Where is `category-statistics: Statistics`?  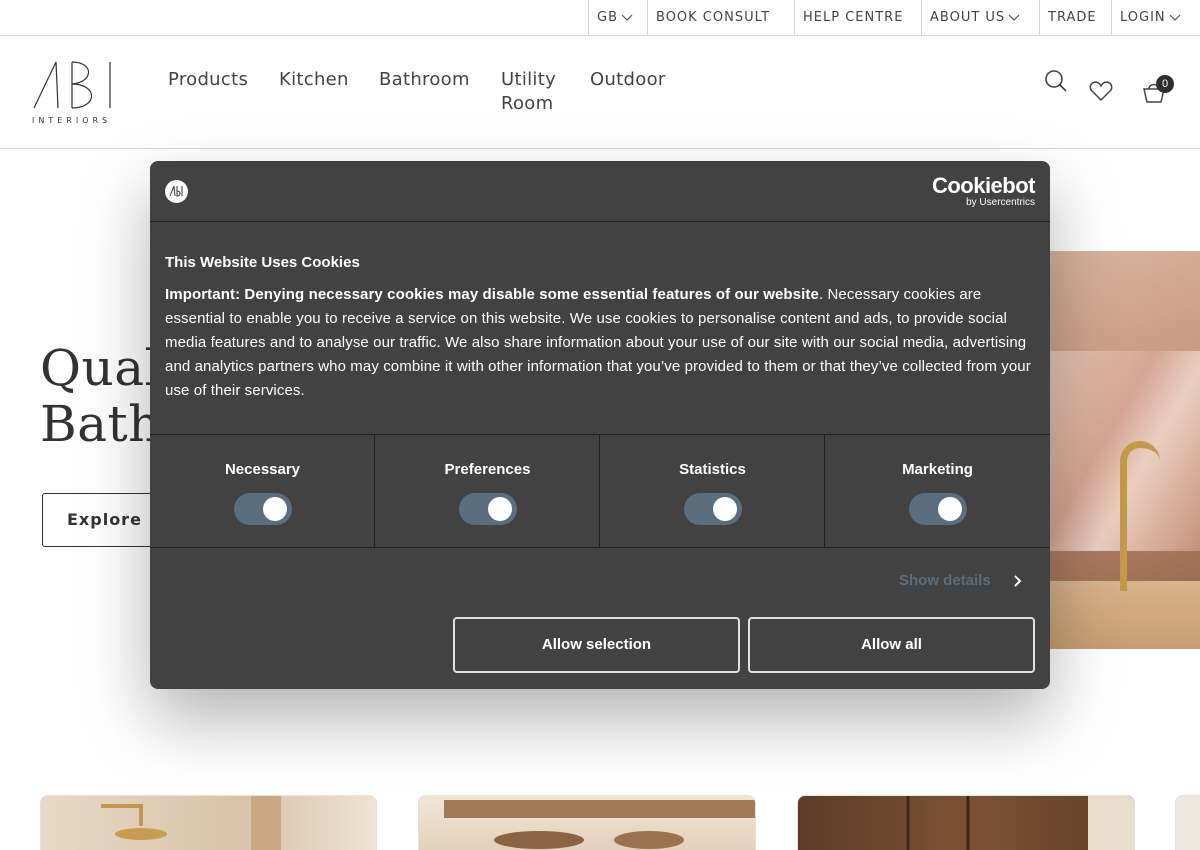
category-statistics: Statistics is located at coordinates (712, 491).